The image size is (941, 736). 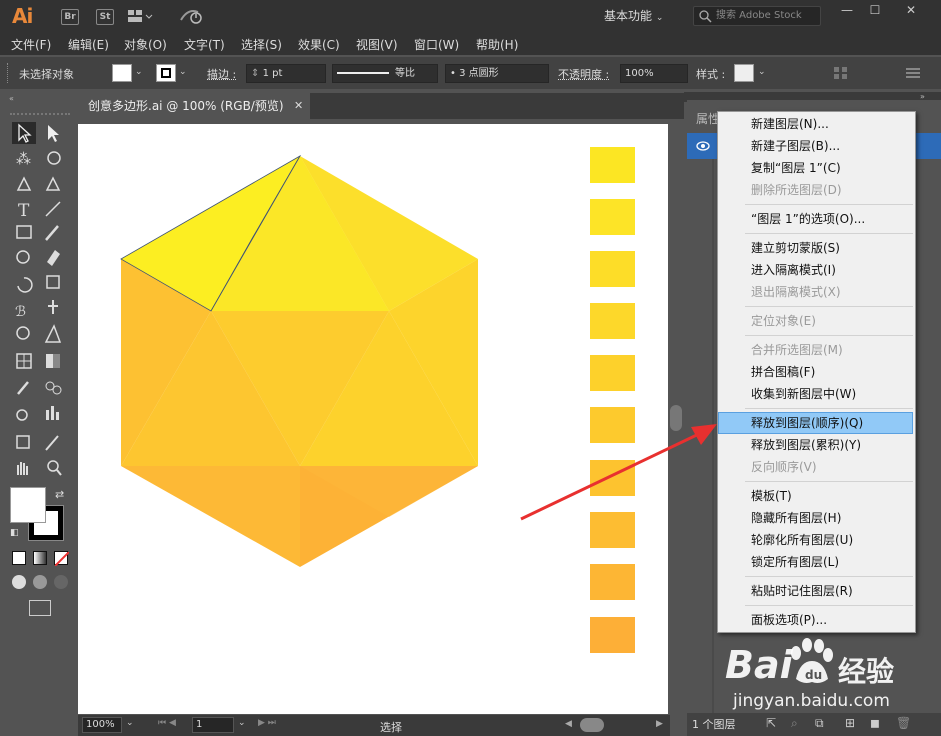 I want to click on gradient-mode-icon, so click(x=40, y=558).